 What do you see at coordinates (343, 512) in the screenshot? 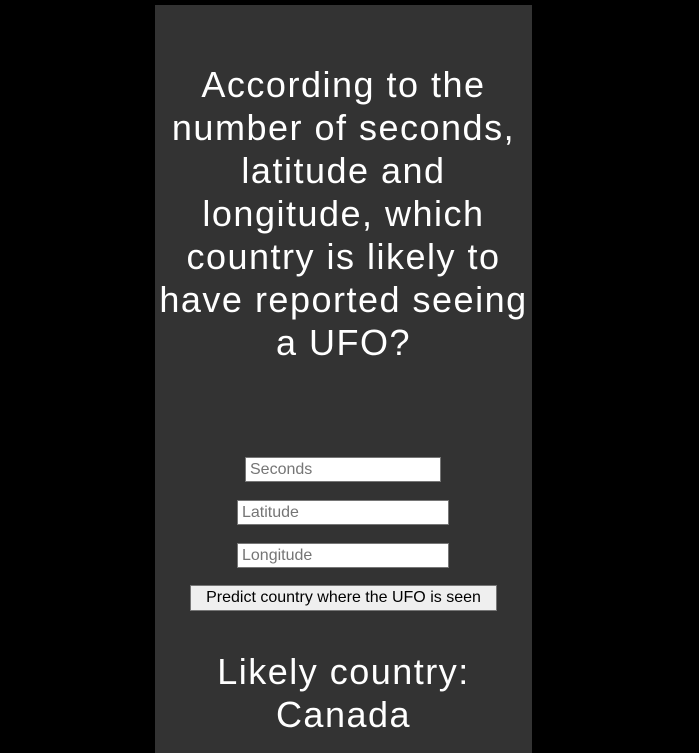
I see `latitude-input` at bounding box center [343, 512].